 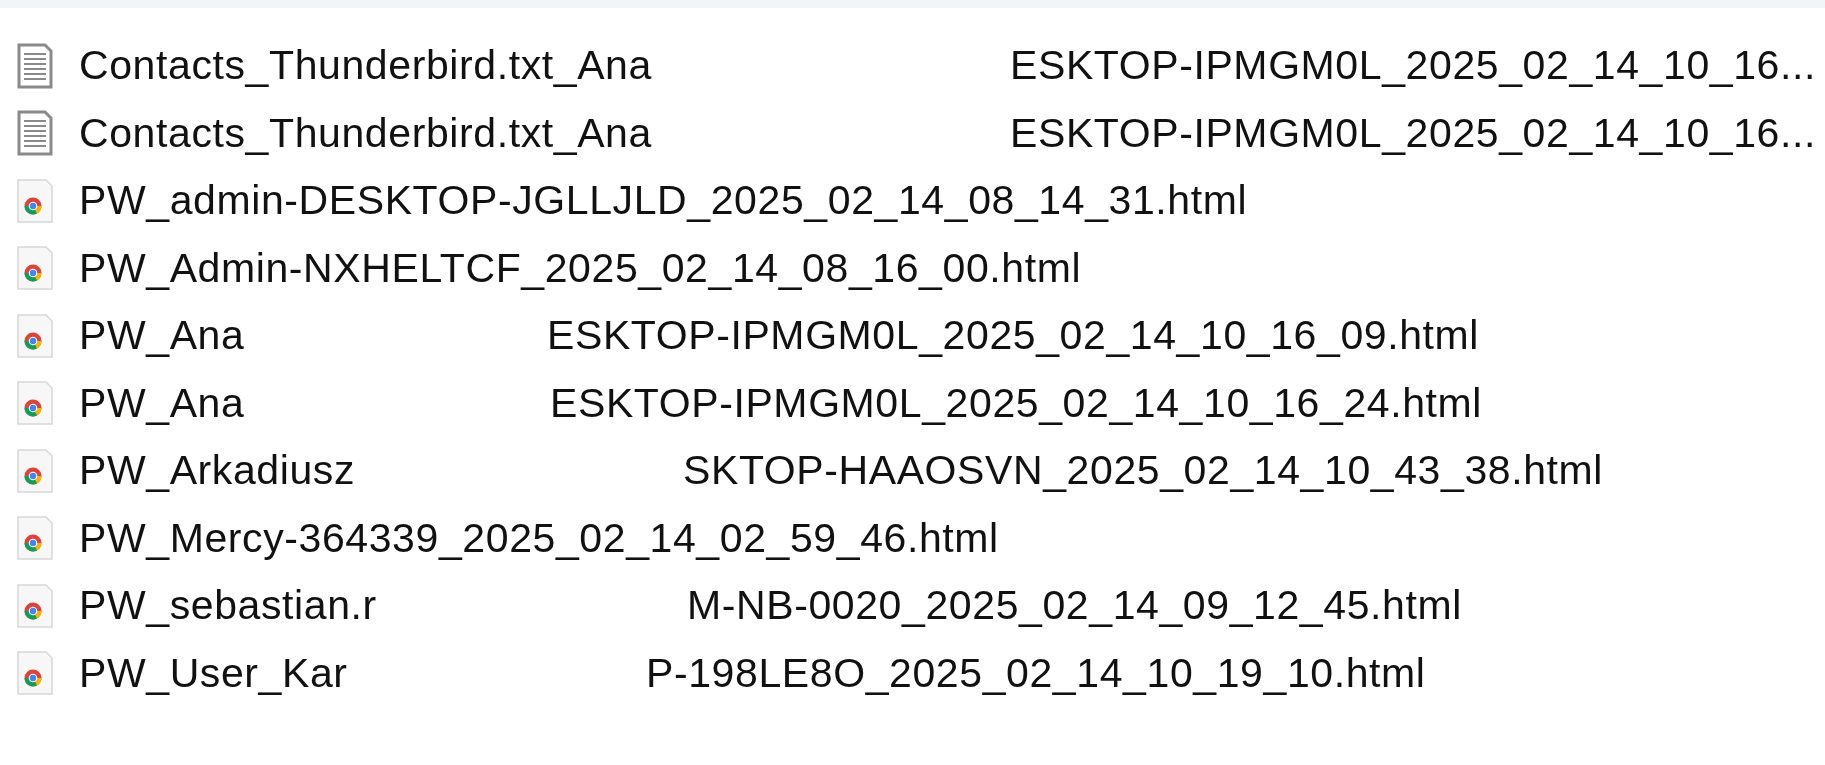 What do you see at coordinates (213, 673) in the screenshot?
I see `file-name: PW_User_Kar` at bounding box center [213, 673].